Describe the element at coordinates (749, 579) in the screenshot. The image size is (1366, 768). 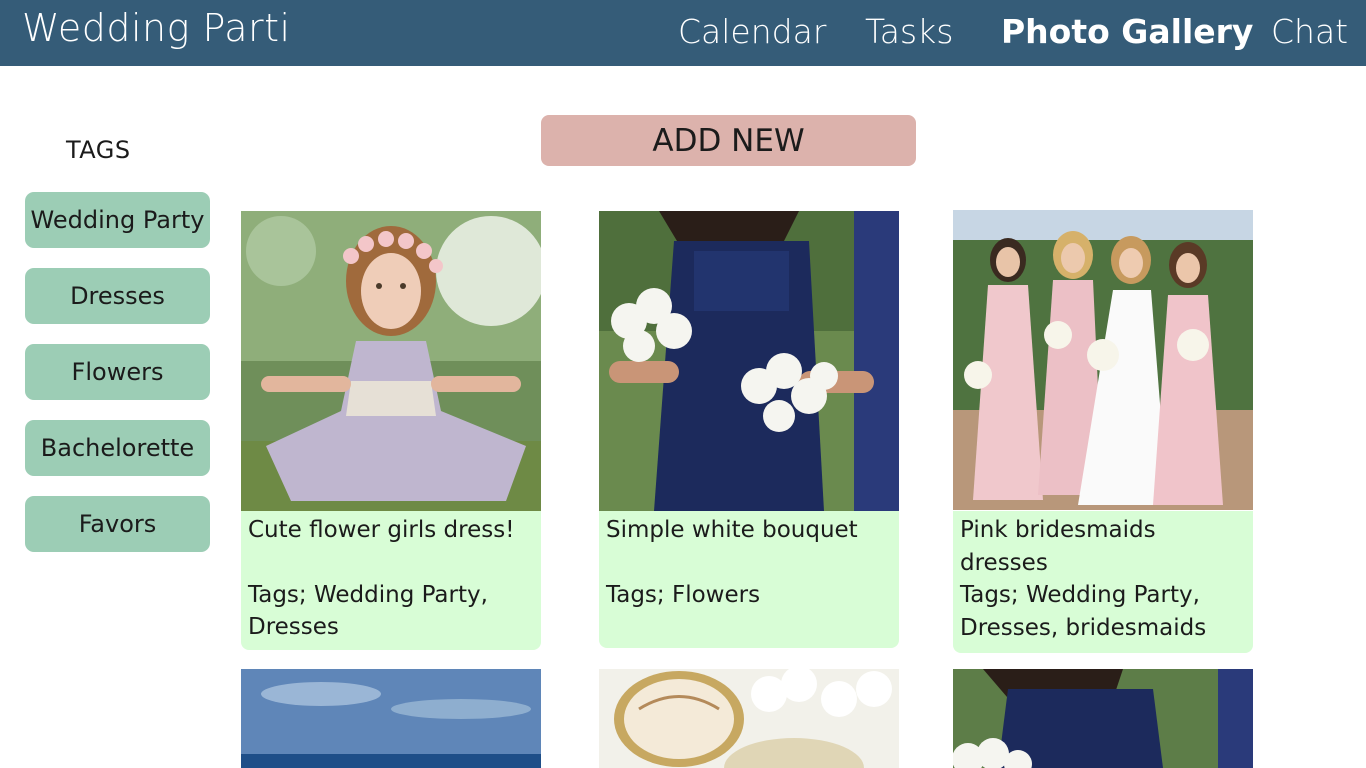
I see `photo-caption: Simple white bouquet Tags; Flowers` at that location.